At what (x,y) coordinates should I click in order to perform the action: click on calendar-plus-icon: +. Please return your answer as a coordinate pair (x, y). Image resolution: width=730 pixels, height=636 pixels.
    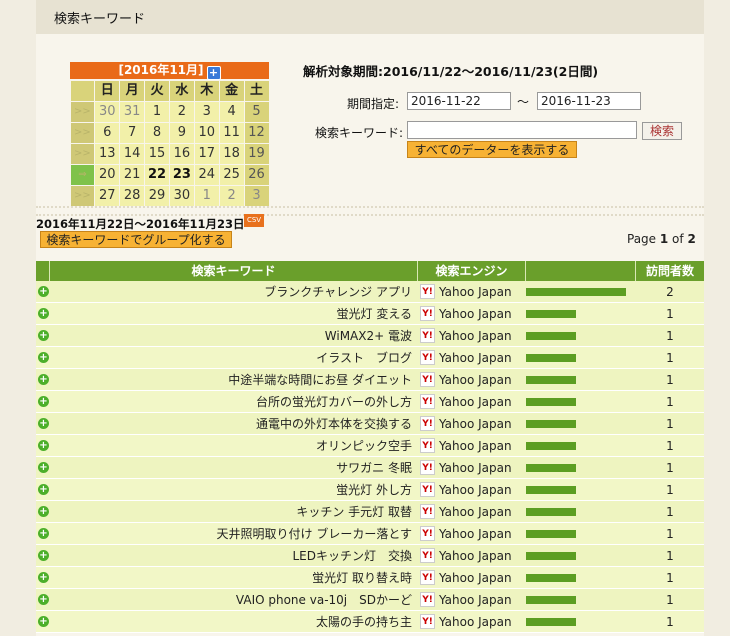
    Looking at the image, I should click on (213, 73).